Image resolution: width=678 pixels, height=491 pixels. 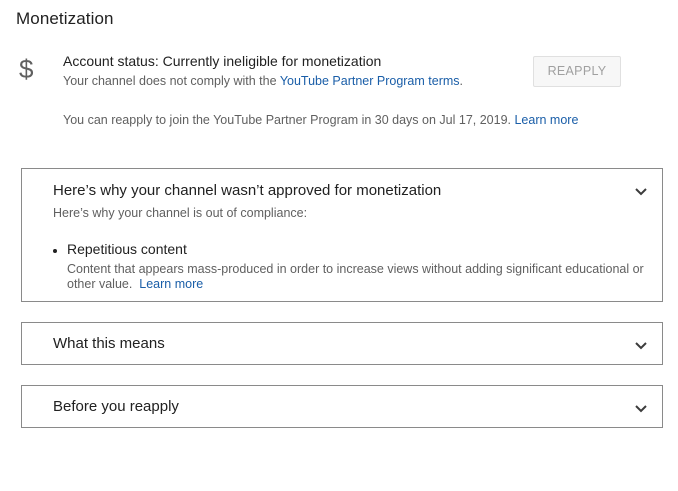 I want to click on partner-program-terms-link: YouTube Partner Program terms, so click(x=370, y=81).